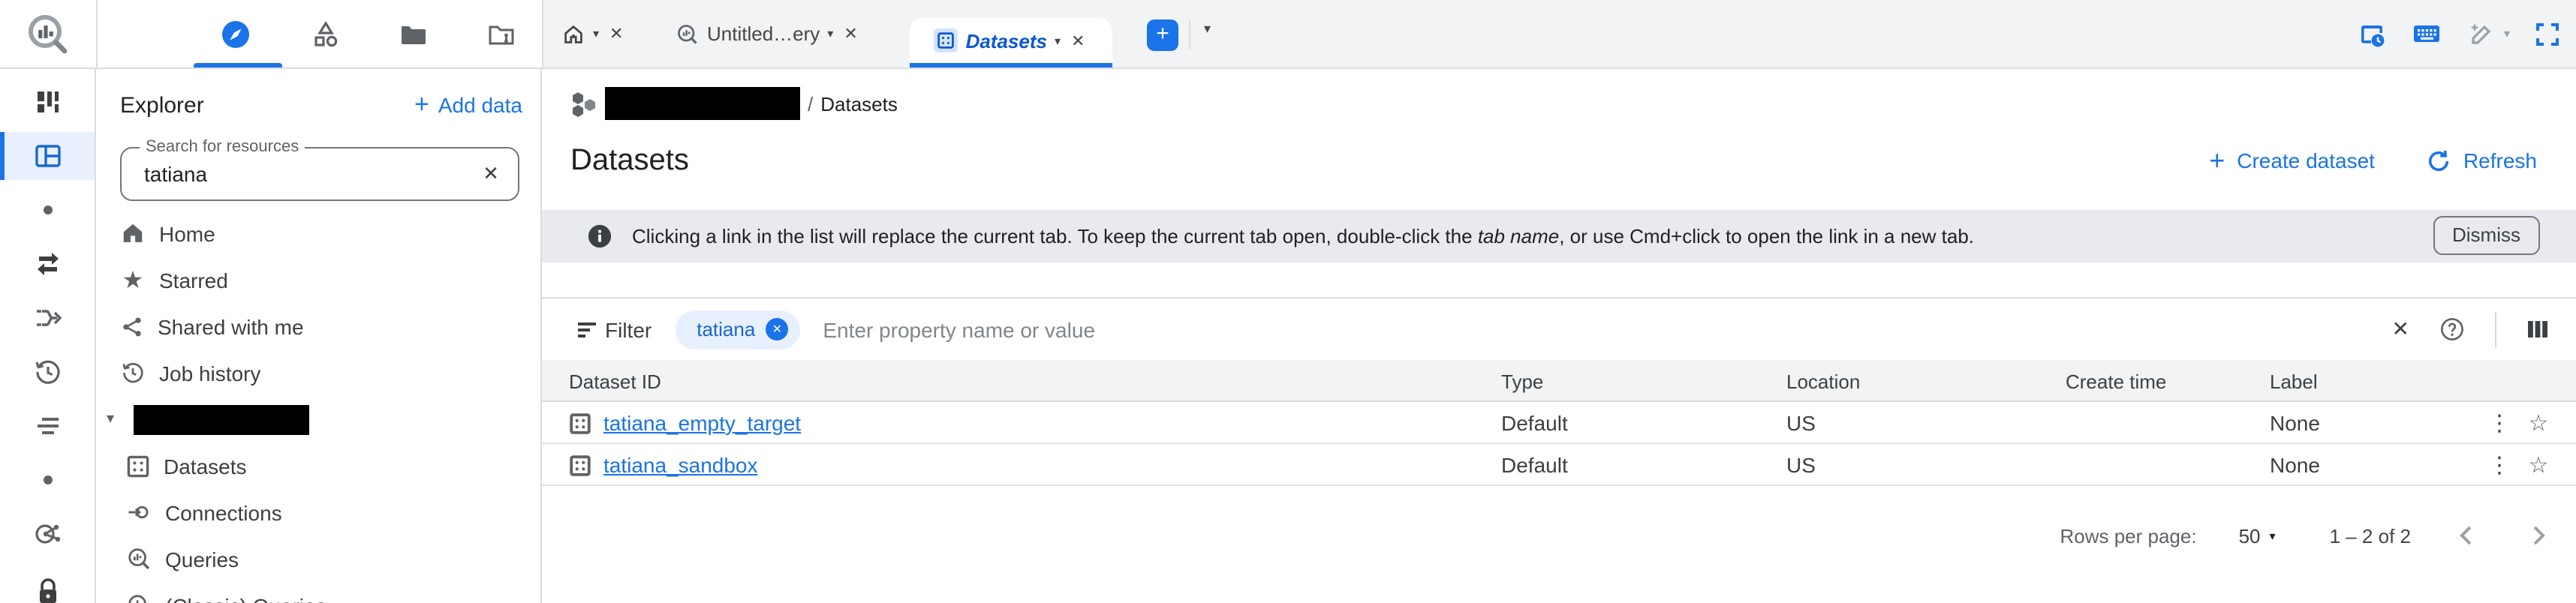 This screenshot has width=2576, height=603. What do you see at coordinates (326, 34) in the screenshot?
I see `shapes-tool-tab` at bounding box center [326, 34].